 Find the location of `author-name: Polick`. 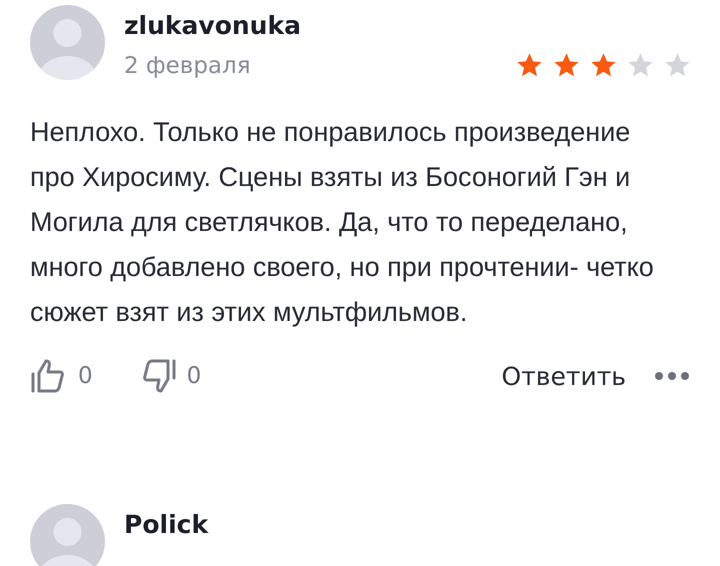

author-name: Polick is located at coordinates (167, 525).